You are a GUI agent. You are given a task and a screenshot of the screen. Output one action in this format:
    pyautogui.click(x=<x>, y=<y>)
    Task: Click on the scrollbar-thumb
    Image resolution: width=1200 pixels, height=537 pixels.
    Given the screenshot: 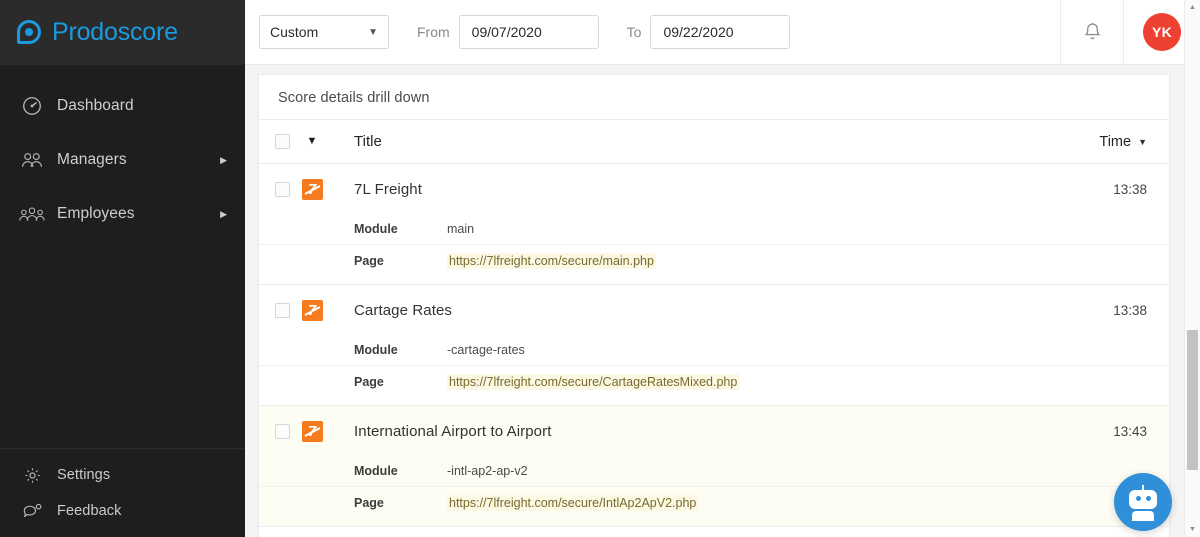 What is the action you would take?
    pyautogui.click(x=1192, y=400)
    